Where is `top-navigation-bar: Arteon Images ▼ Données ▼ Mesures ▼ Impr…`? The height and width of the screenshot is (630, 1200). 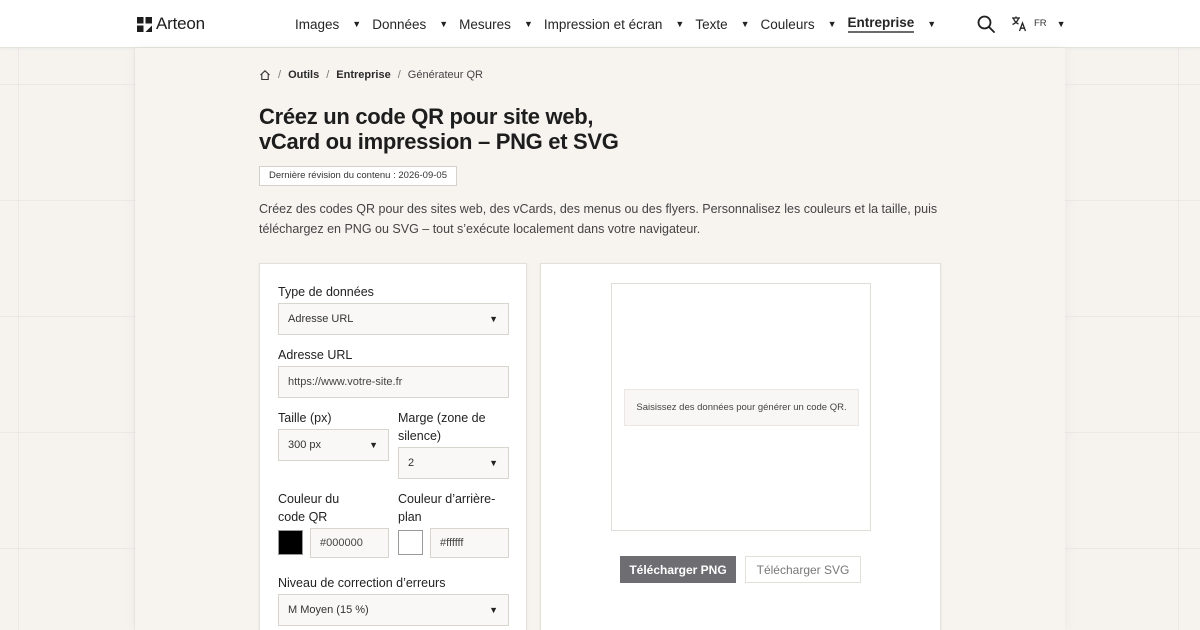
top-navigation-bar: Arteon Images ▼ Données ▼ Mesures ▼ Impr… is located at coordinates (600, 24).